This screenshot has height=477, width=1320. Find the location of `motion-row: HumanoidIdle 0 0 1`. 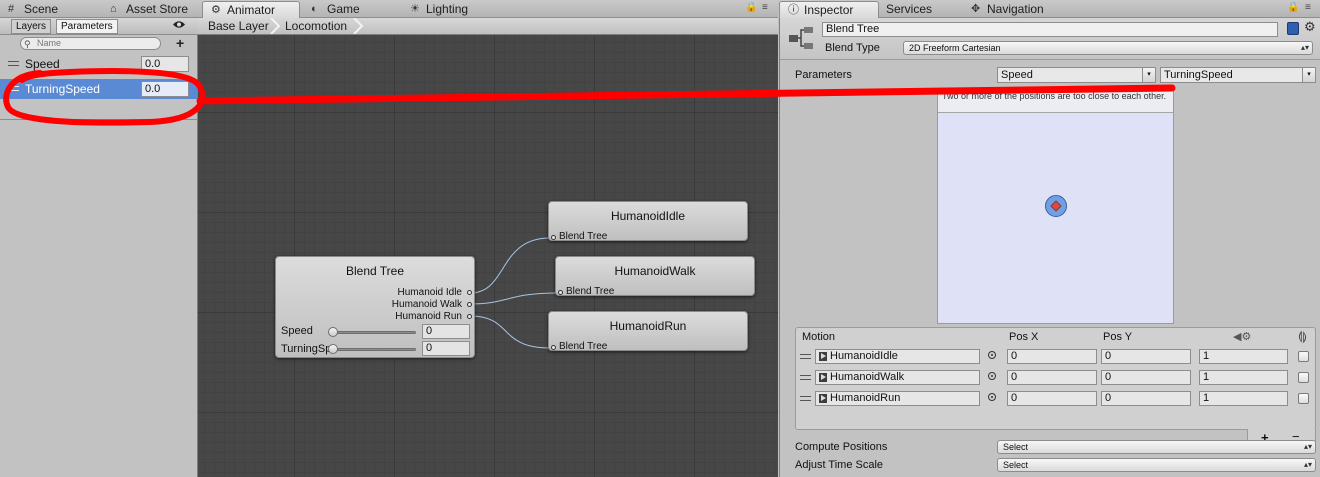

motion-row: HumanoidIdle 0 0 1 is located at coordinates (1055, 356).